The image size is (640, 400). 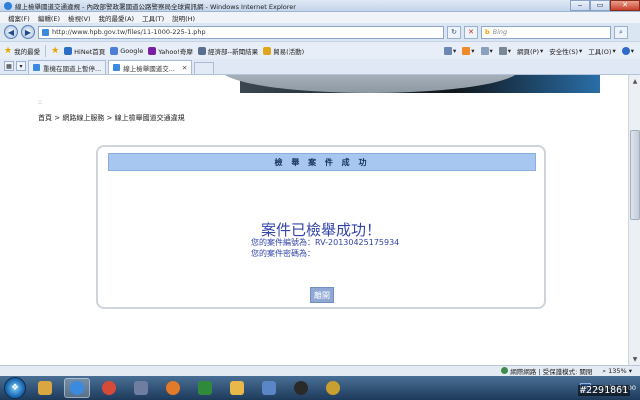 I want to click on add-favorite-icon: ★, so click(x=55, y=51).